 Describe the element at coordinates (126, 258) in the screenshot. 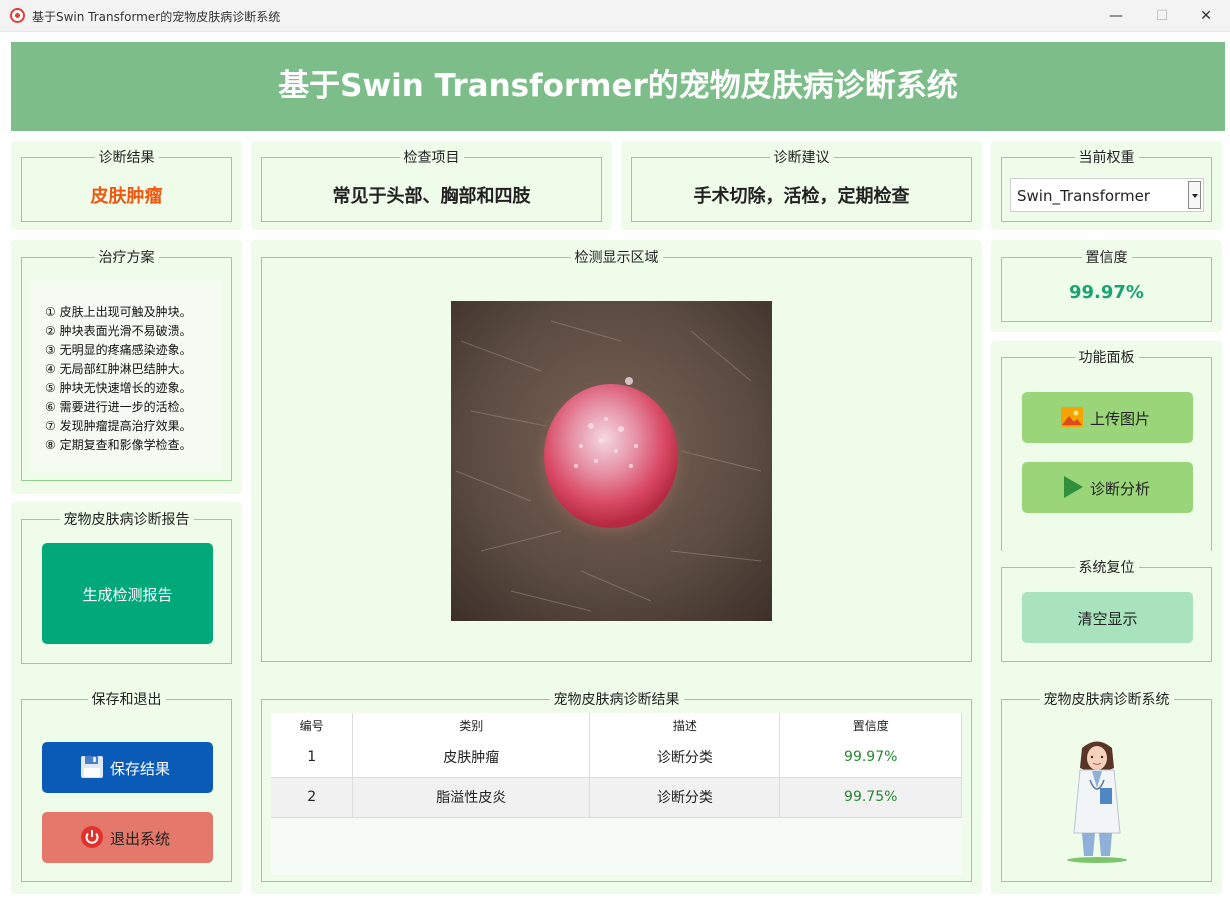

I see `treatment-plan-label: 治疗方案` at that location.